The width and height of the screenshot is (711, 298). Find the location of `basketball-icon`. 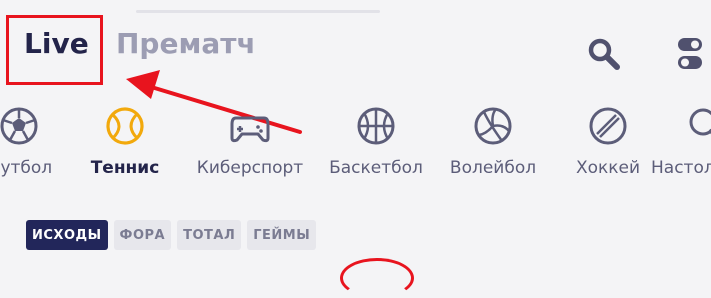

basketball-icon is located at coordinates (376, 126).